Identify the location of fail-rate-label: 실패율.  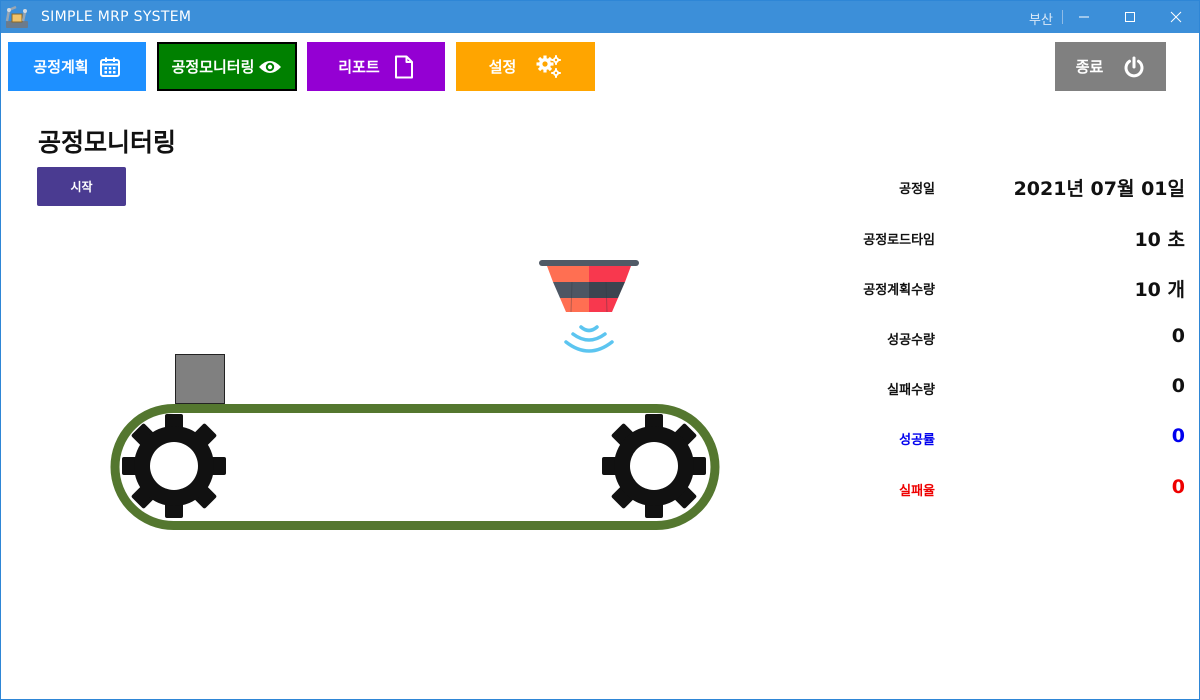
(917, 491).